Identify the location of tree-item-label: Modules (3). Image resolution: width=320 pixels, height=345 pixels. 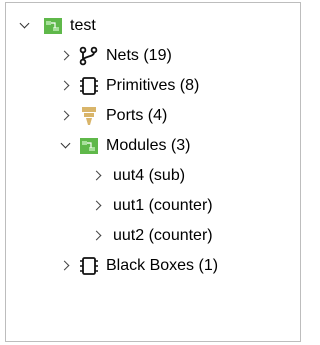
(148, 145).